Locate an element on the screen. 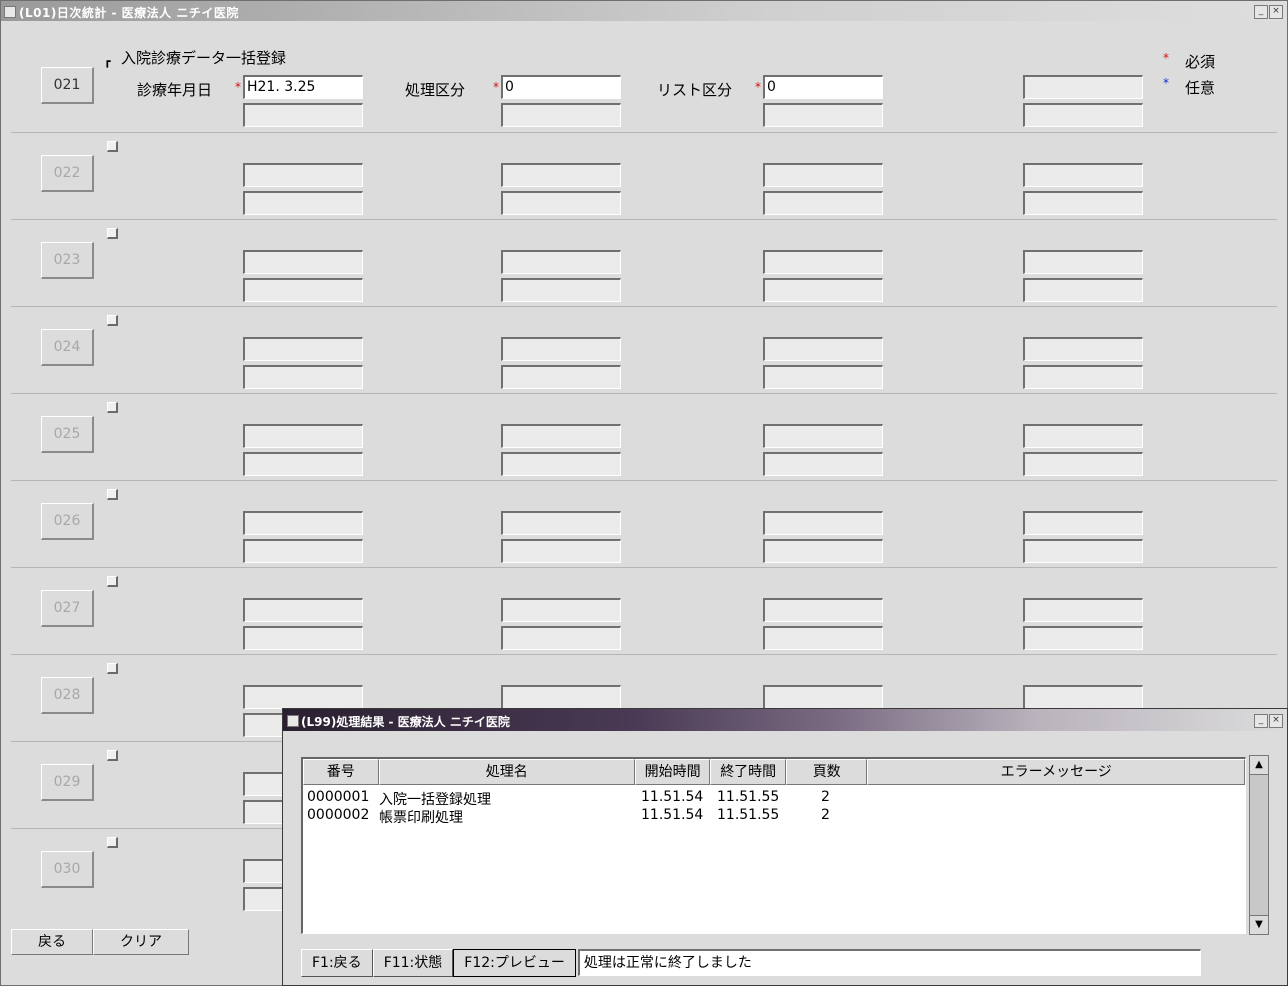 This screenshot has height=986, width=1288. f12-preview-button: F12:プレビュー is located at coordinates (514, 963).